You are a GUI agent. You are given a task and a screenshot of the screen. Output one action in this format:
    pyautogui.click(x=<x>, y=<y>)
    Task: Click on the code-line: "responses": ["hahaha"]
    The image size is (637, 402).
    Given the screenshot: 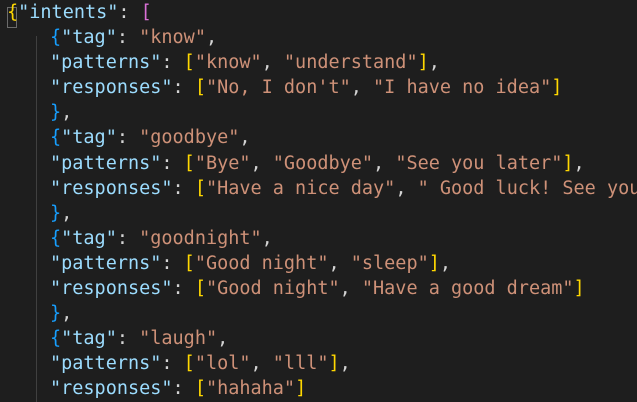 What is the action you would take?
    pyautogui.click(x=318, y=388)
    